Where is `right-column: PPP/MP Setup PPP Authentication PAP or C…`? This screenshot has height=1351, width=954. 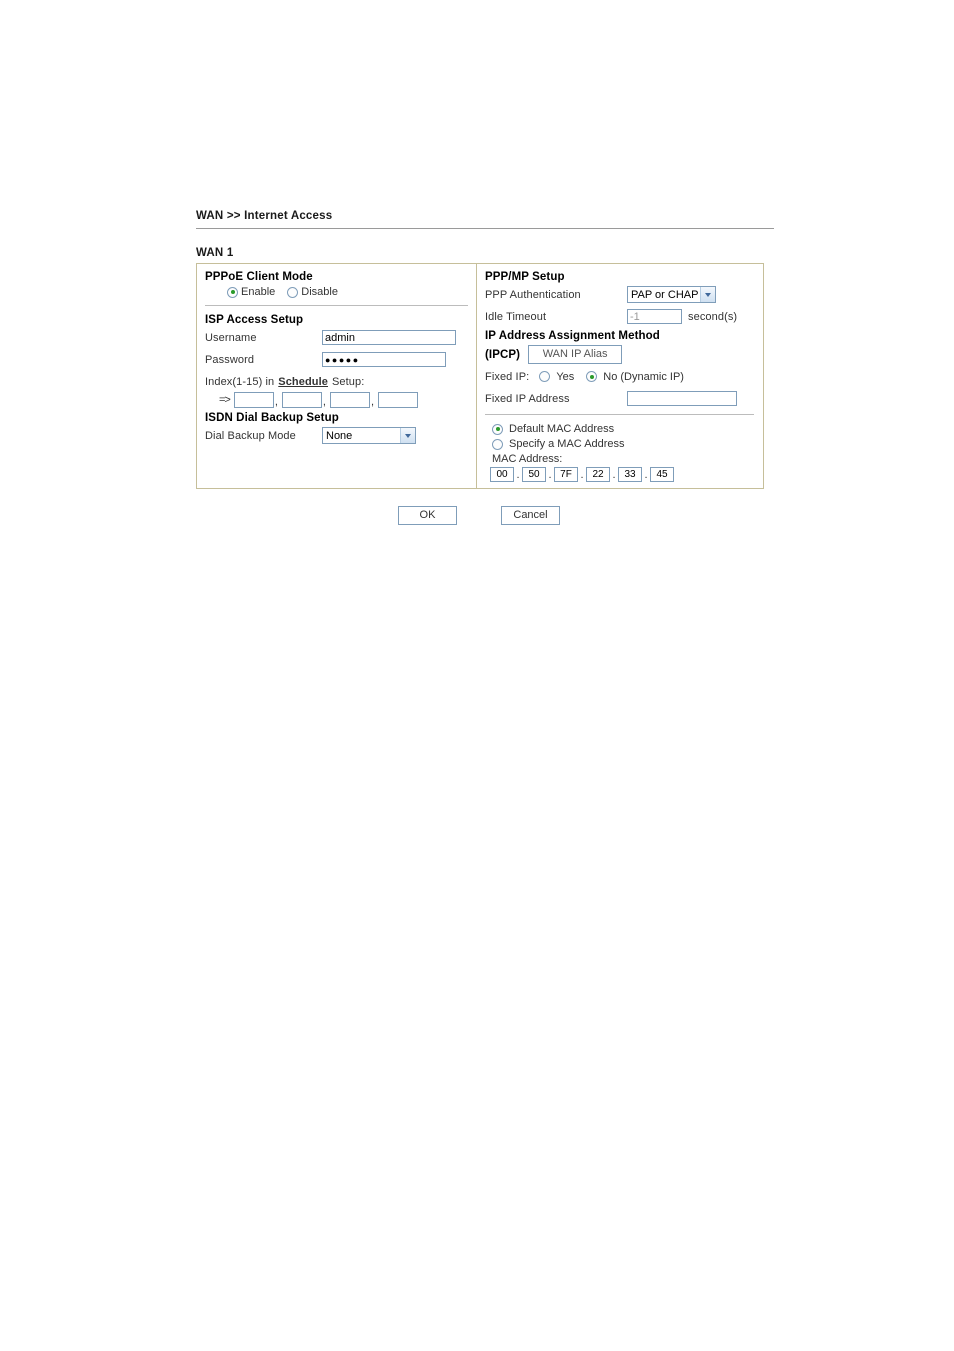
right-column: PPP/MP Setup PPP Authentication PAP or C… is located at coordinates (619, 376).